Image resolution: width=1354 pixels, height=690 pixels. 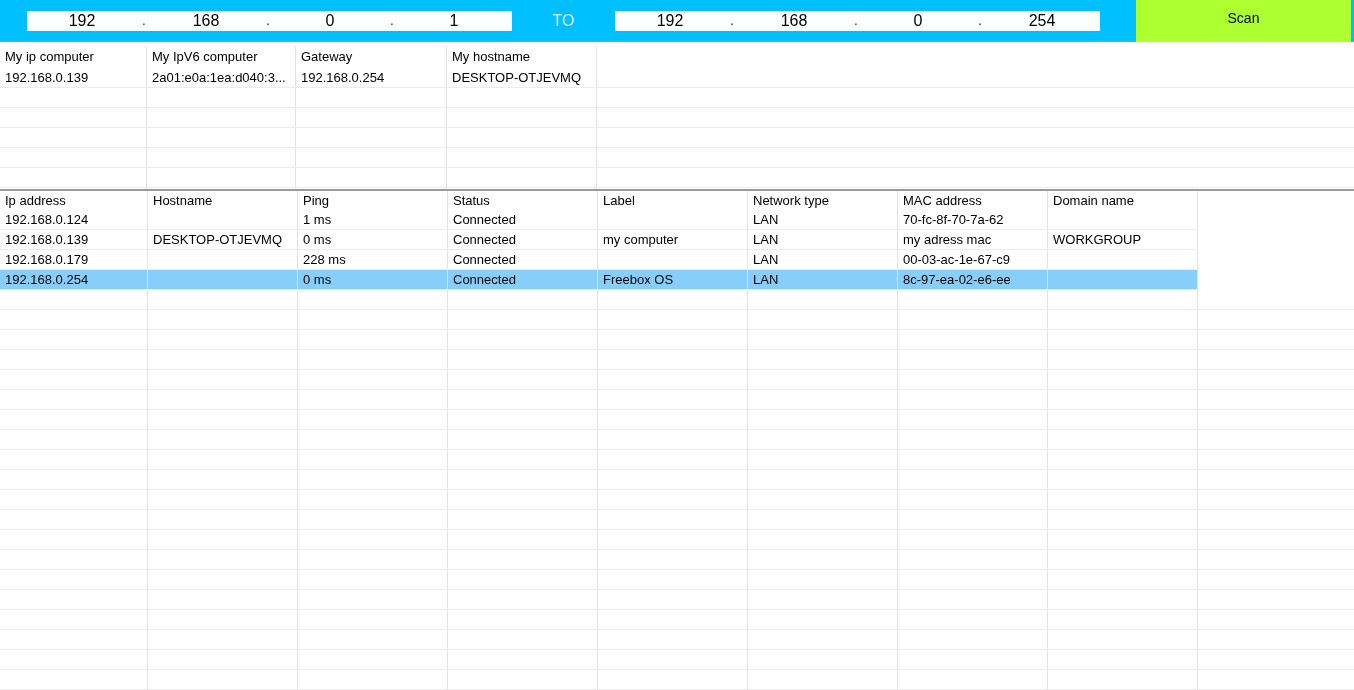 I want to click on ip-address-field: 192 . 168 . 0 . 1, so click(x=269, y=20).